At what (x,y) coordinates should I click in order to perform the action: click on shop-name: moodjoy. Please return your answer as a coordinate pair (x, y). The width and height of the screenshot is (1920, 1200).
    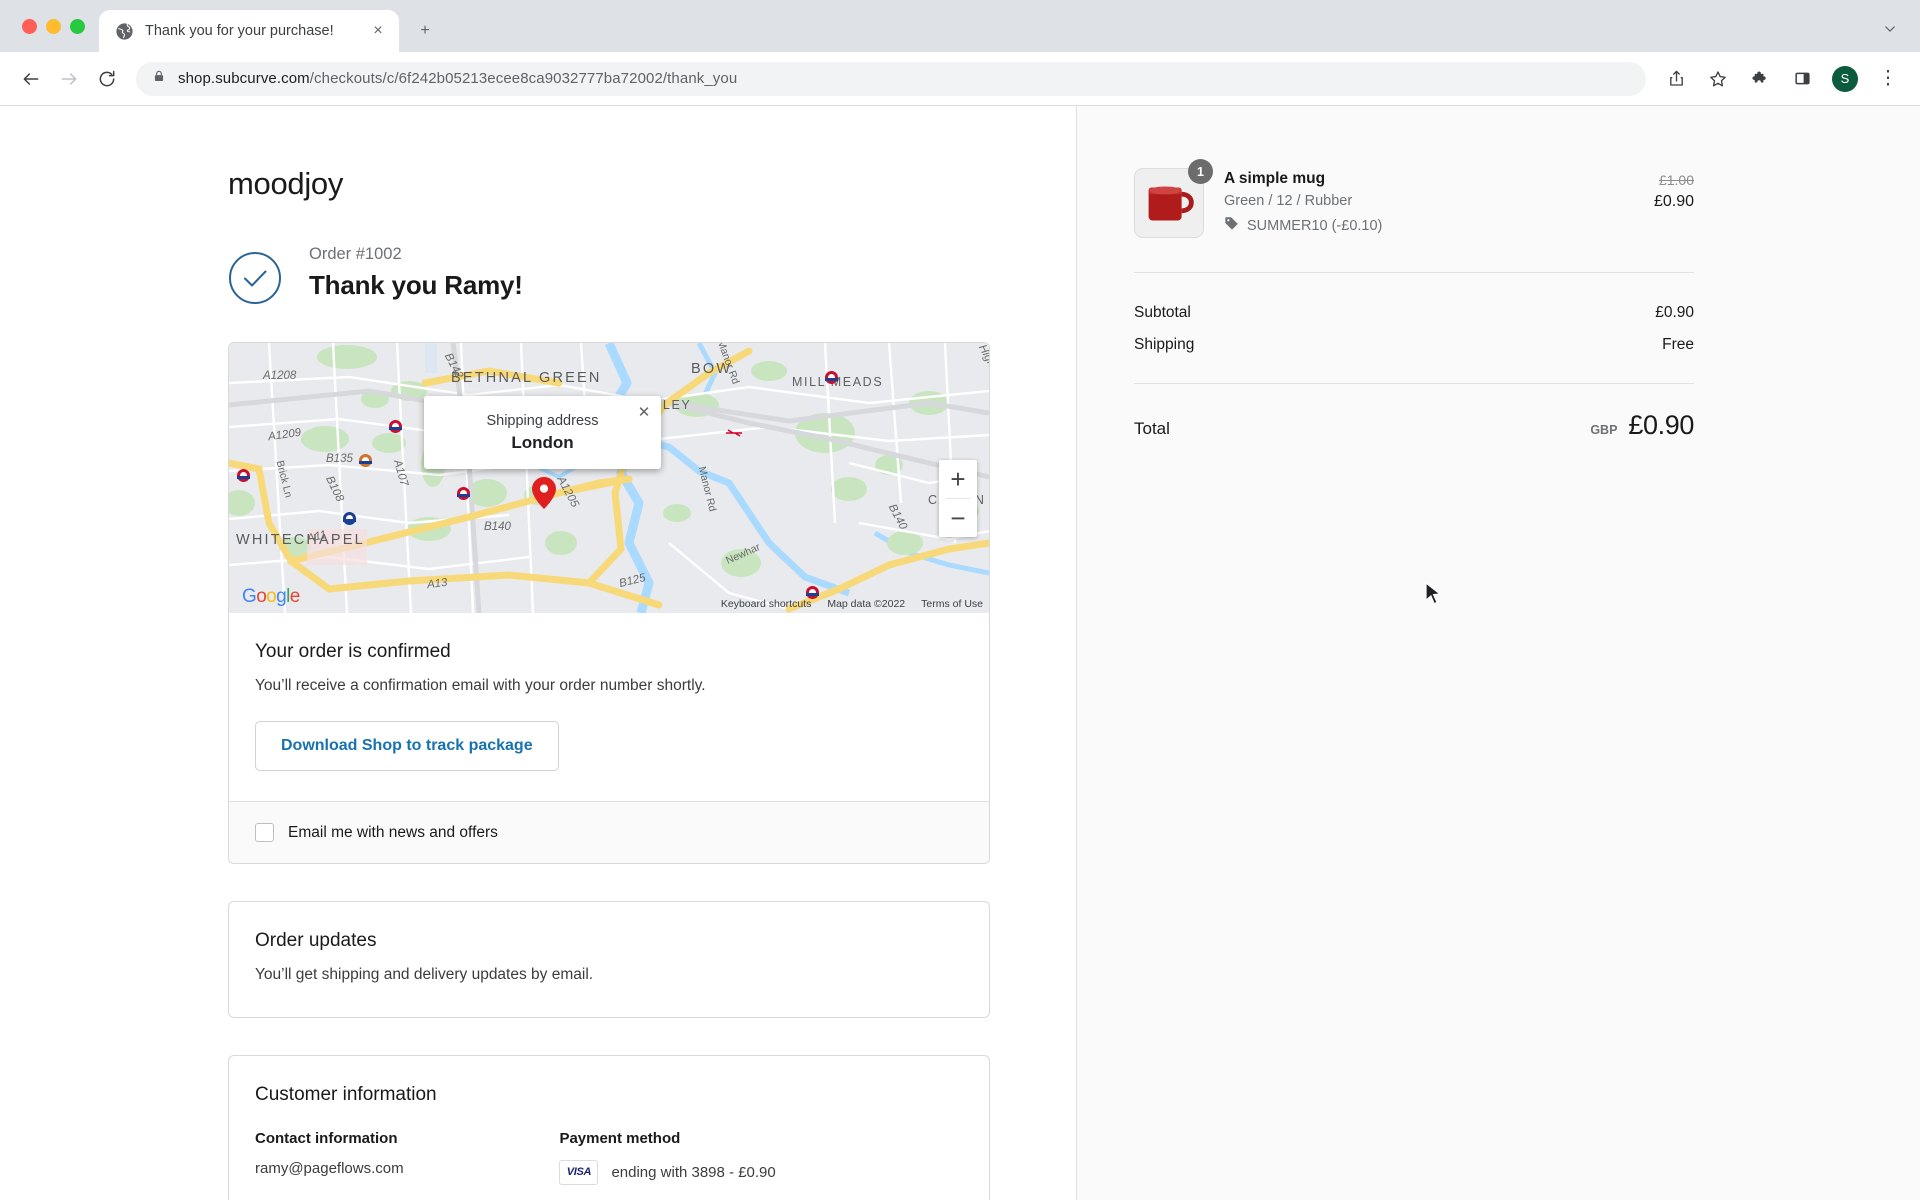
    Looking at the image, I should click on (286, 183).